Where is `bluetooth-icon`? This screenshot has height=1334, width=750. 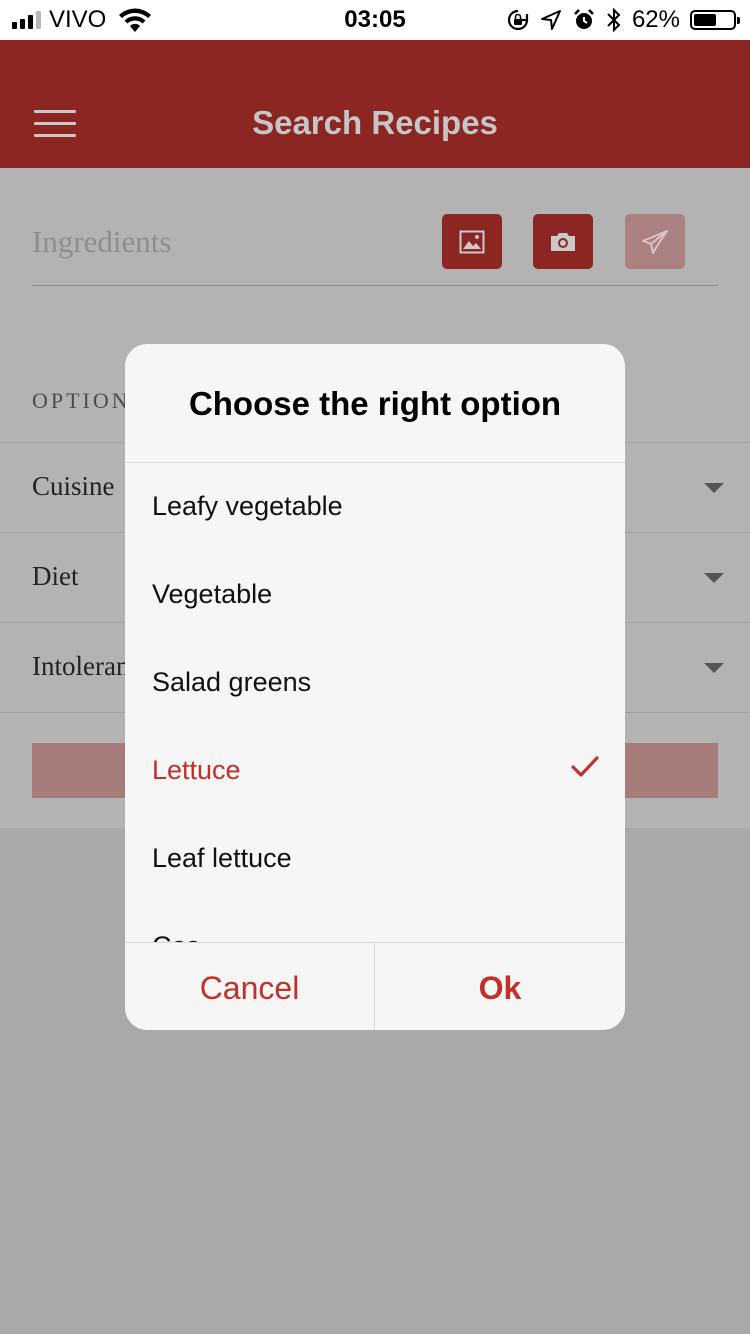 bluetooth-icon is located at coordinates (614, 20).